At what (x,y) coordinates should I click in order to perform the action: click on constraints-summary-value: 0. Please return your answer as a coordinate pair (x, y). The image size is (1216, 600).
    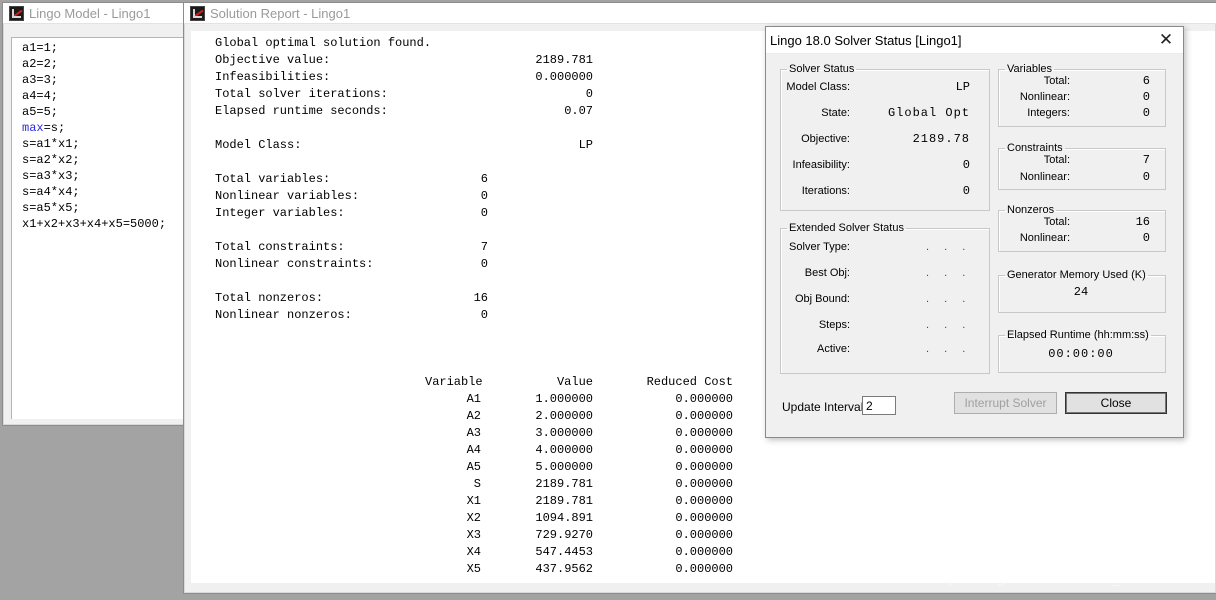
    Looking at the image, I should click on (484, 264).